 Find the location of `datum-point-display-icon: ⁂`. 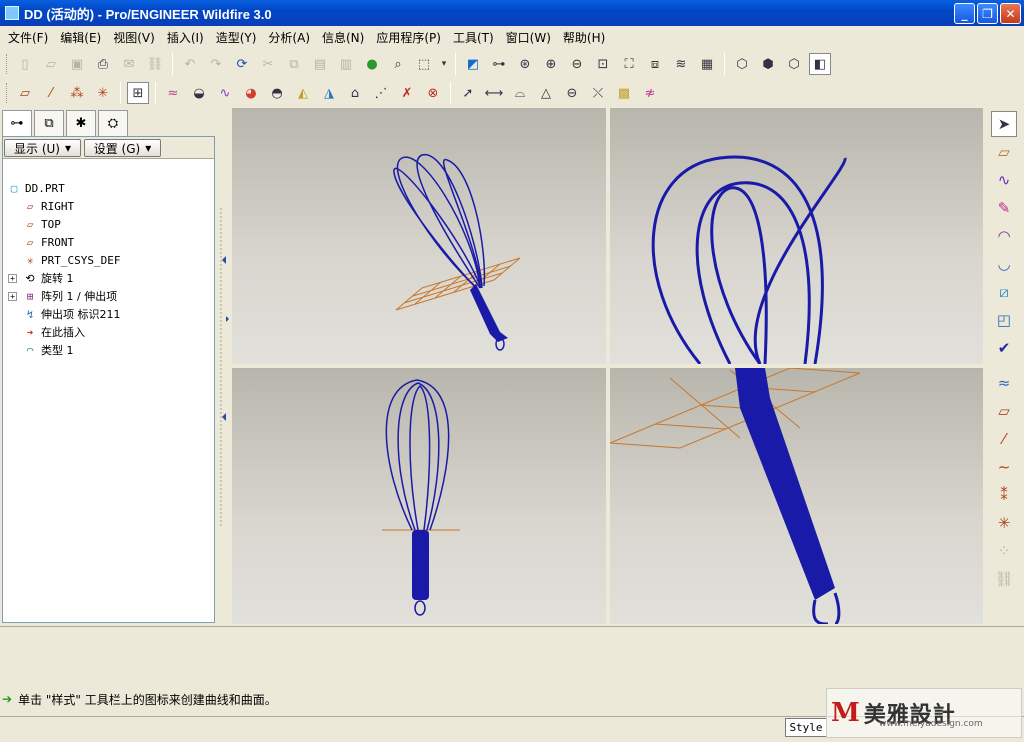

datum-point-display-icon: ⁂ is located at coordinates (77, 93).